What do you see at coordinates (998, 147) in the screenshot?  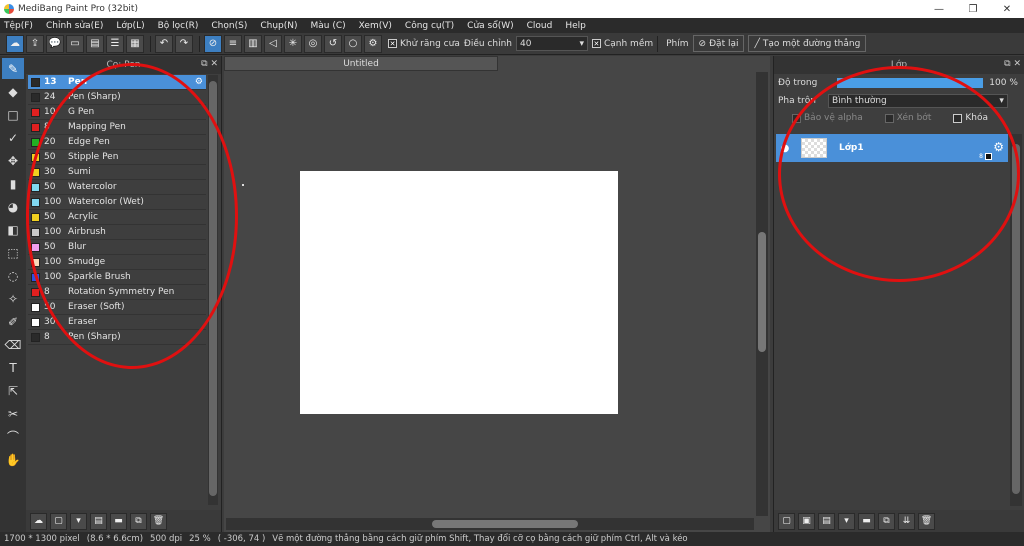 I see `gear-icon: ⚙` at bounding box center [998, 147].